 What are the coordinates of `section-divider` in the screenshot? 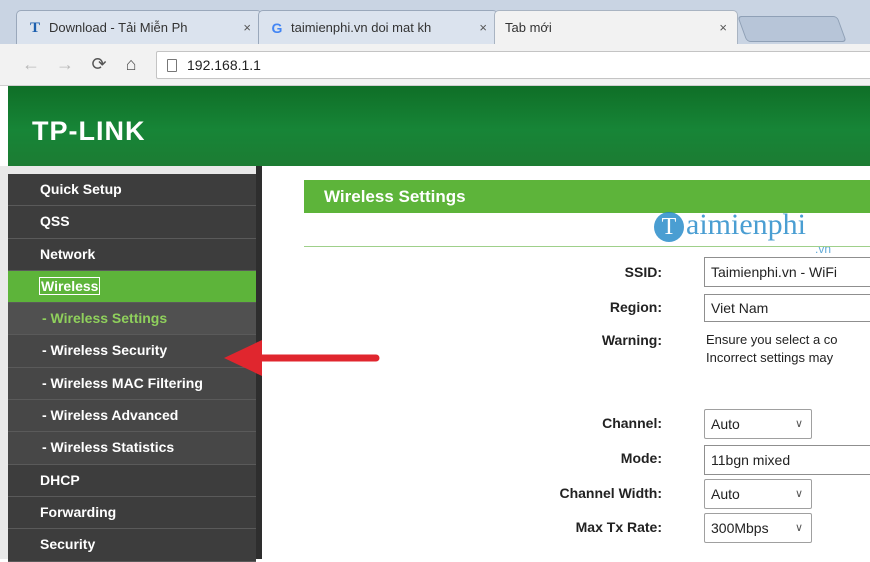 It's located at (587, 246).